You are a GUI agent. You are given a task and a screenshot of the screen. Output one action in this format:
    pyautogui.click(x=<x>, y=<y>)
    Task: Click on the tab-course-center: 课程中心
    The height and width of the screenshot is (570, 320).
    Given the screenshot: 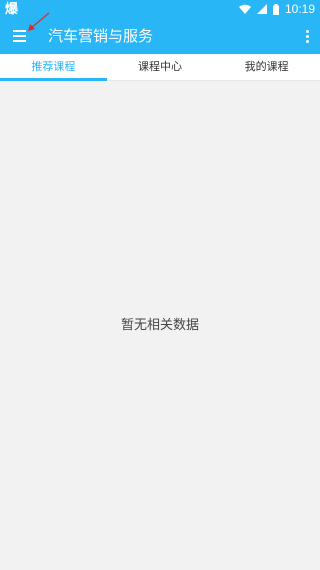 What is the action you would take?
    pyautogui.click(x=160, y=67)
    